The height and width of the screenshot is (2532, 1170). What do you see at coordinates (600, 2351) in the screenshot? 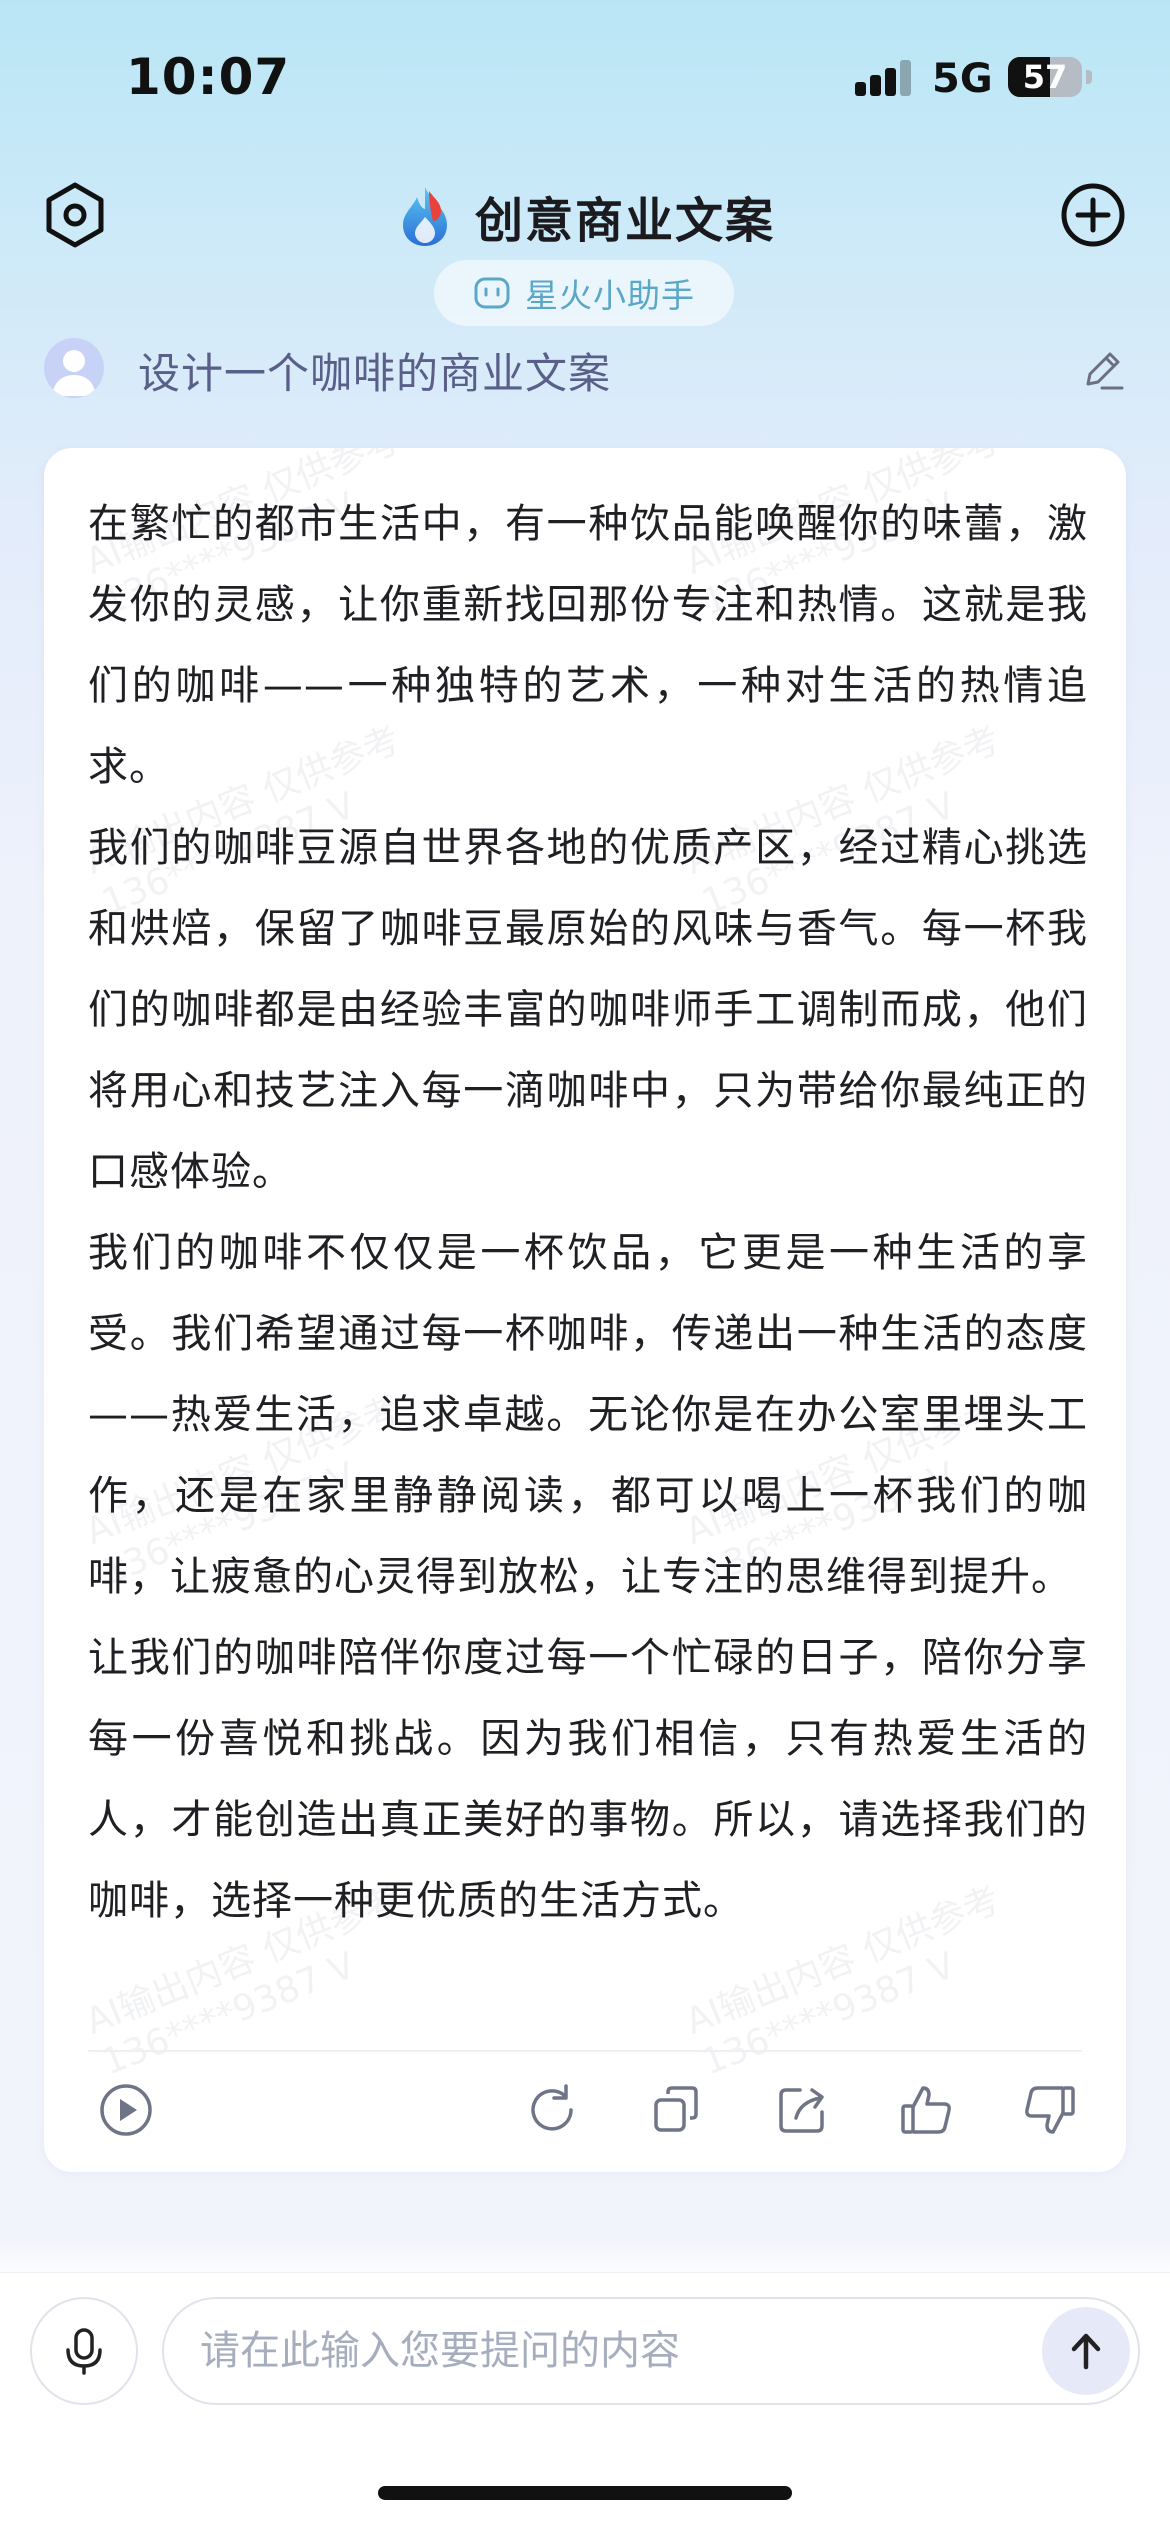
I see `question-input` at bounding box center [600, 2351].